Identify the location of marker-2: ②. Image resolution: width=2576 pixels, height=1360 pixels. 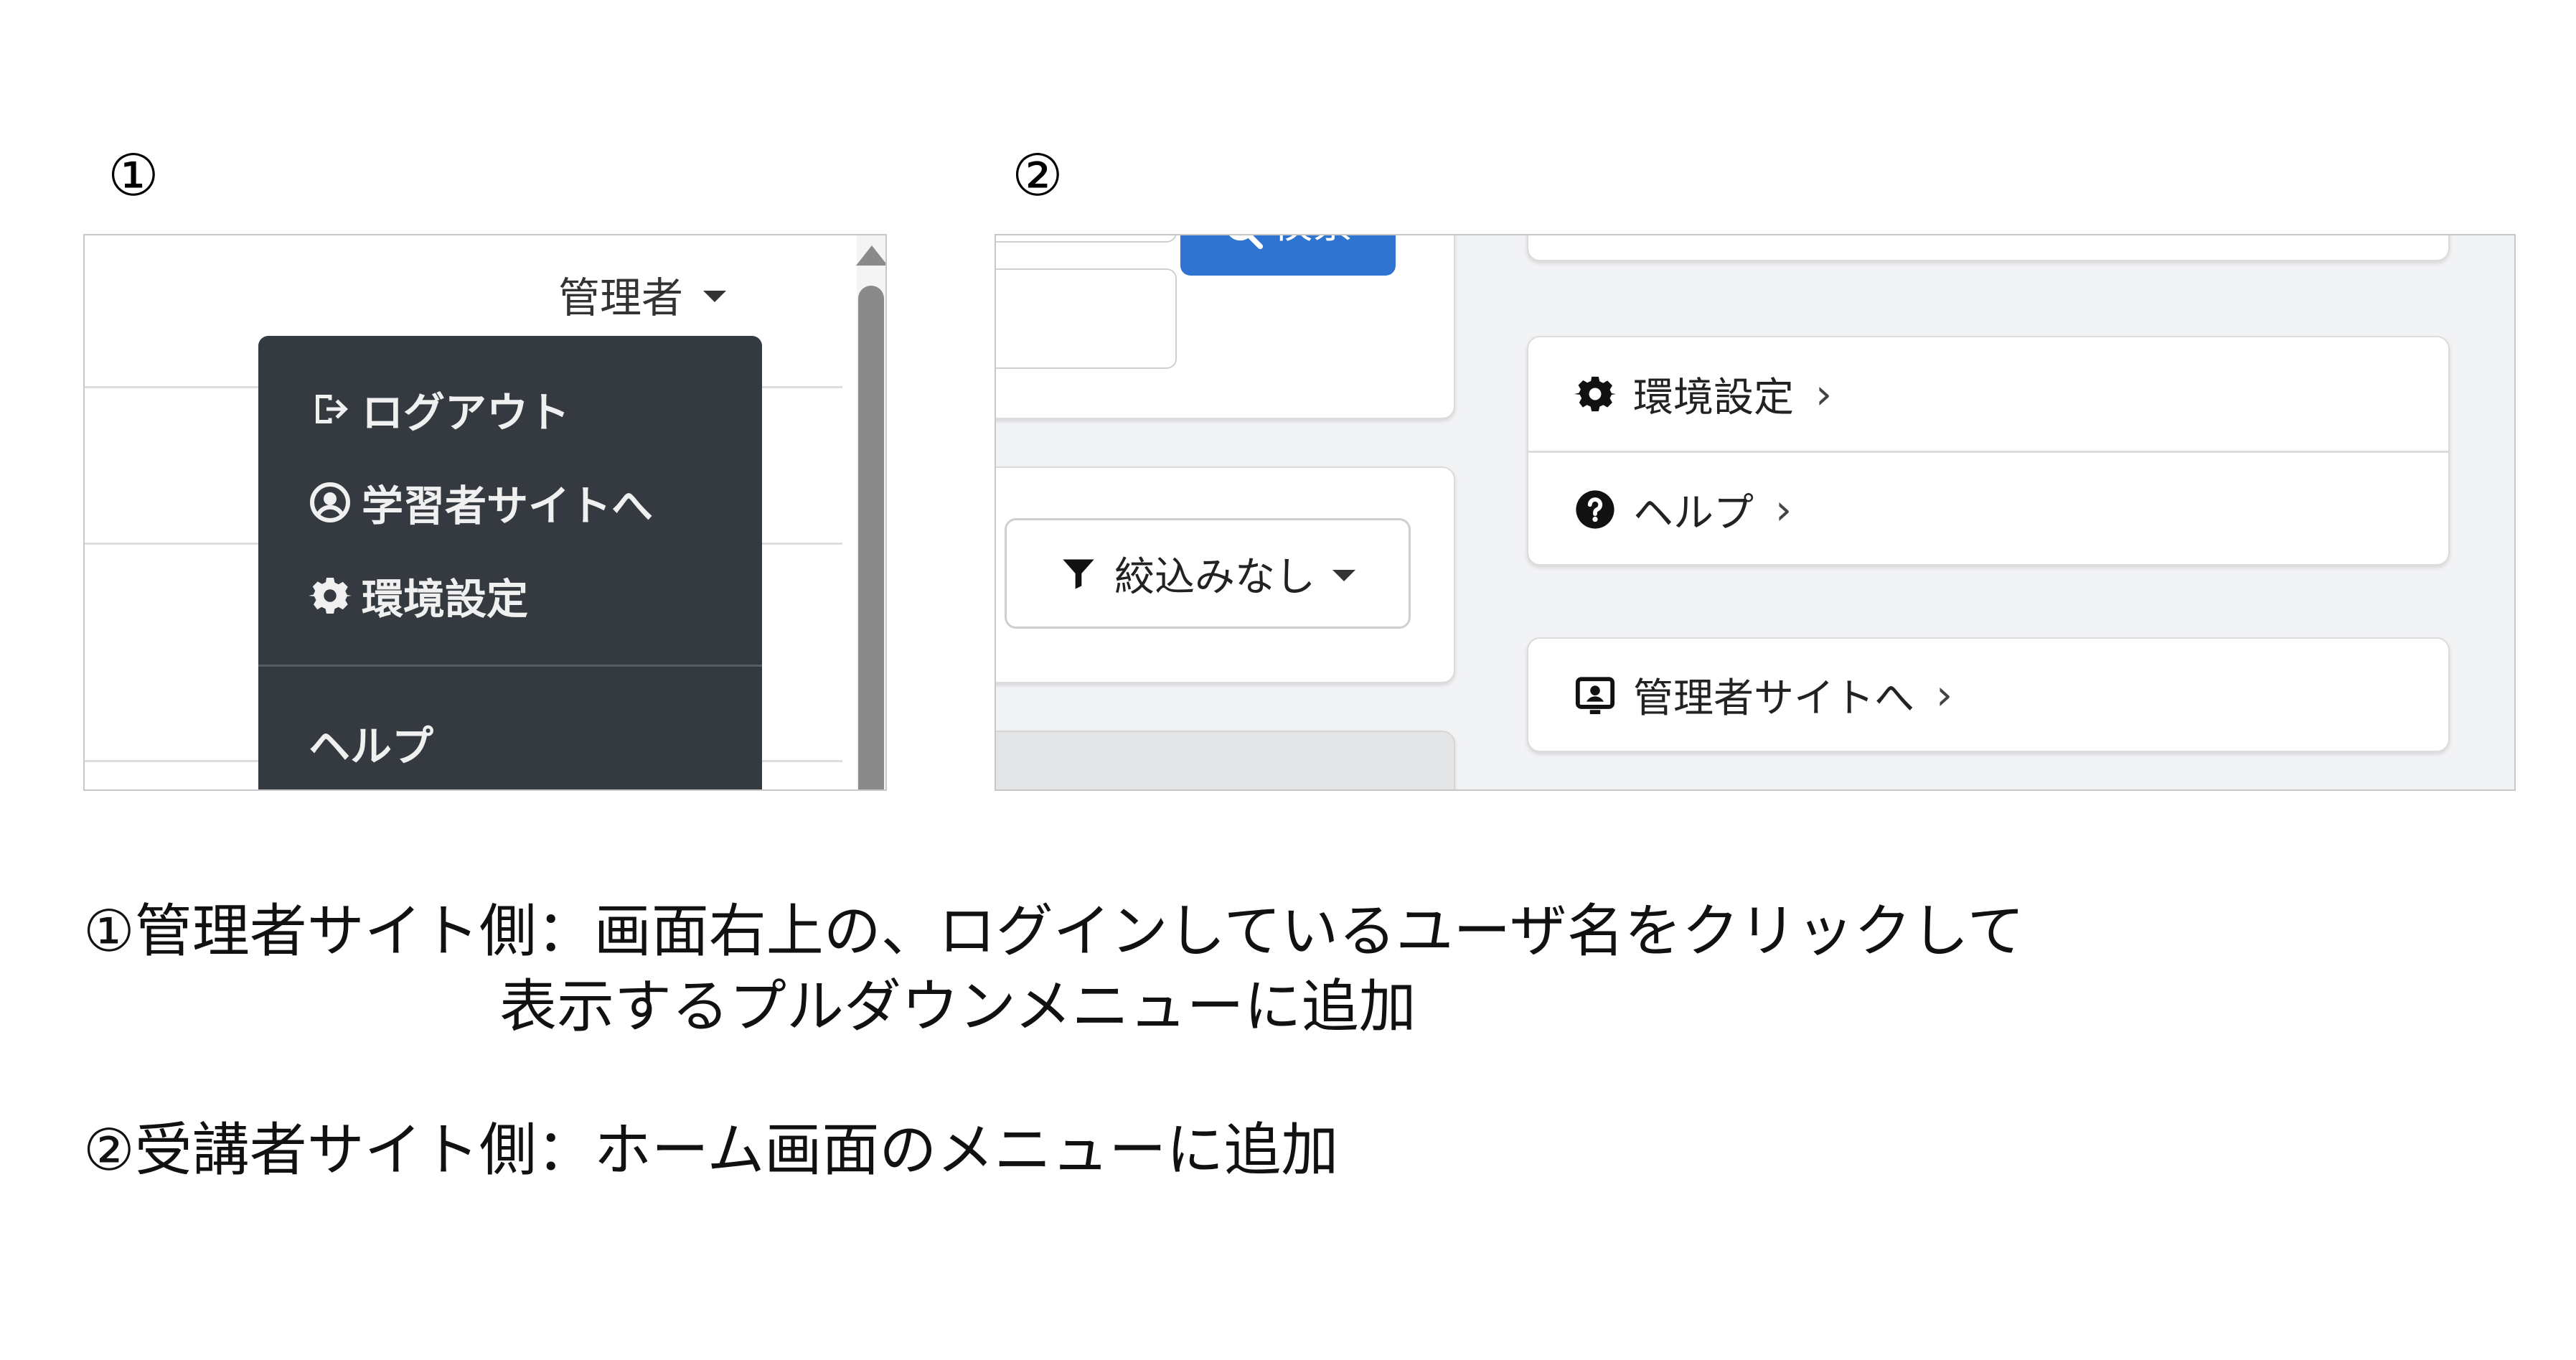
(1037, 175).